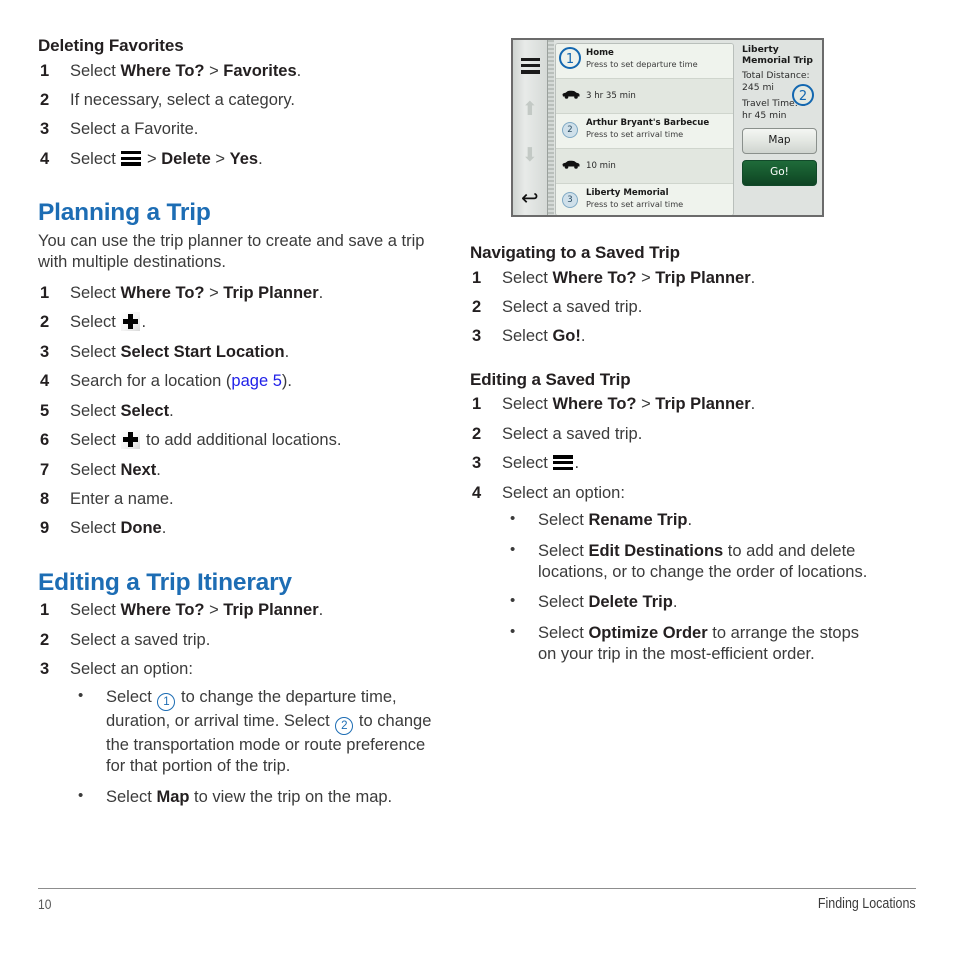  Describe the element at coordinates (286, 381) in the screenshot. I see `step-post: ).` at that location.